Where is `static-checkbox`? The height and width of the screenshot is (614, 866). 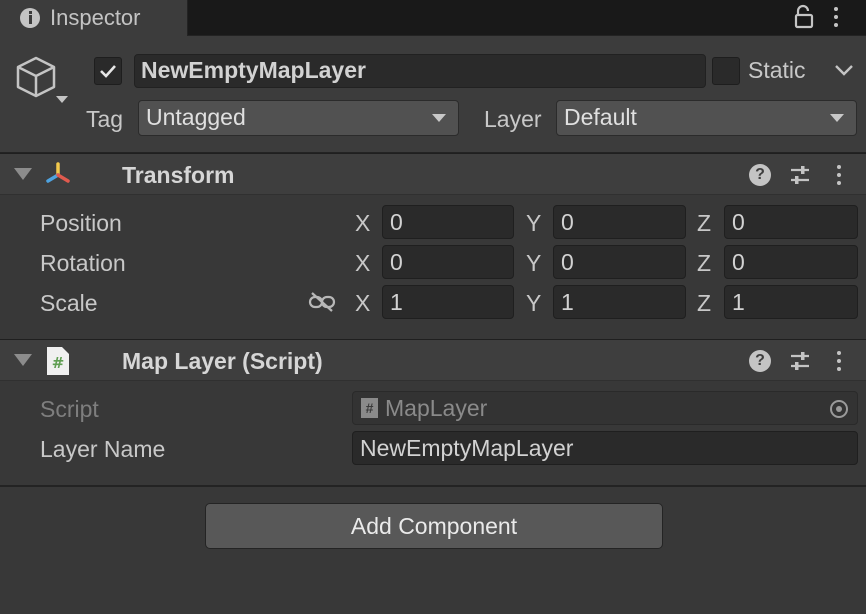 static-checkbox is located at coordinates (726, 71).